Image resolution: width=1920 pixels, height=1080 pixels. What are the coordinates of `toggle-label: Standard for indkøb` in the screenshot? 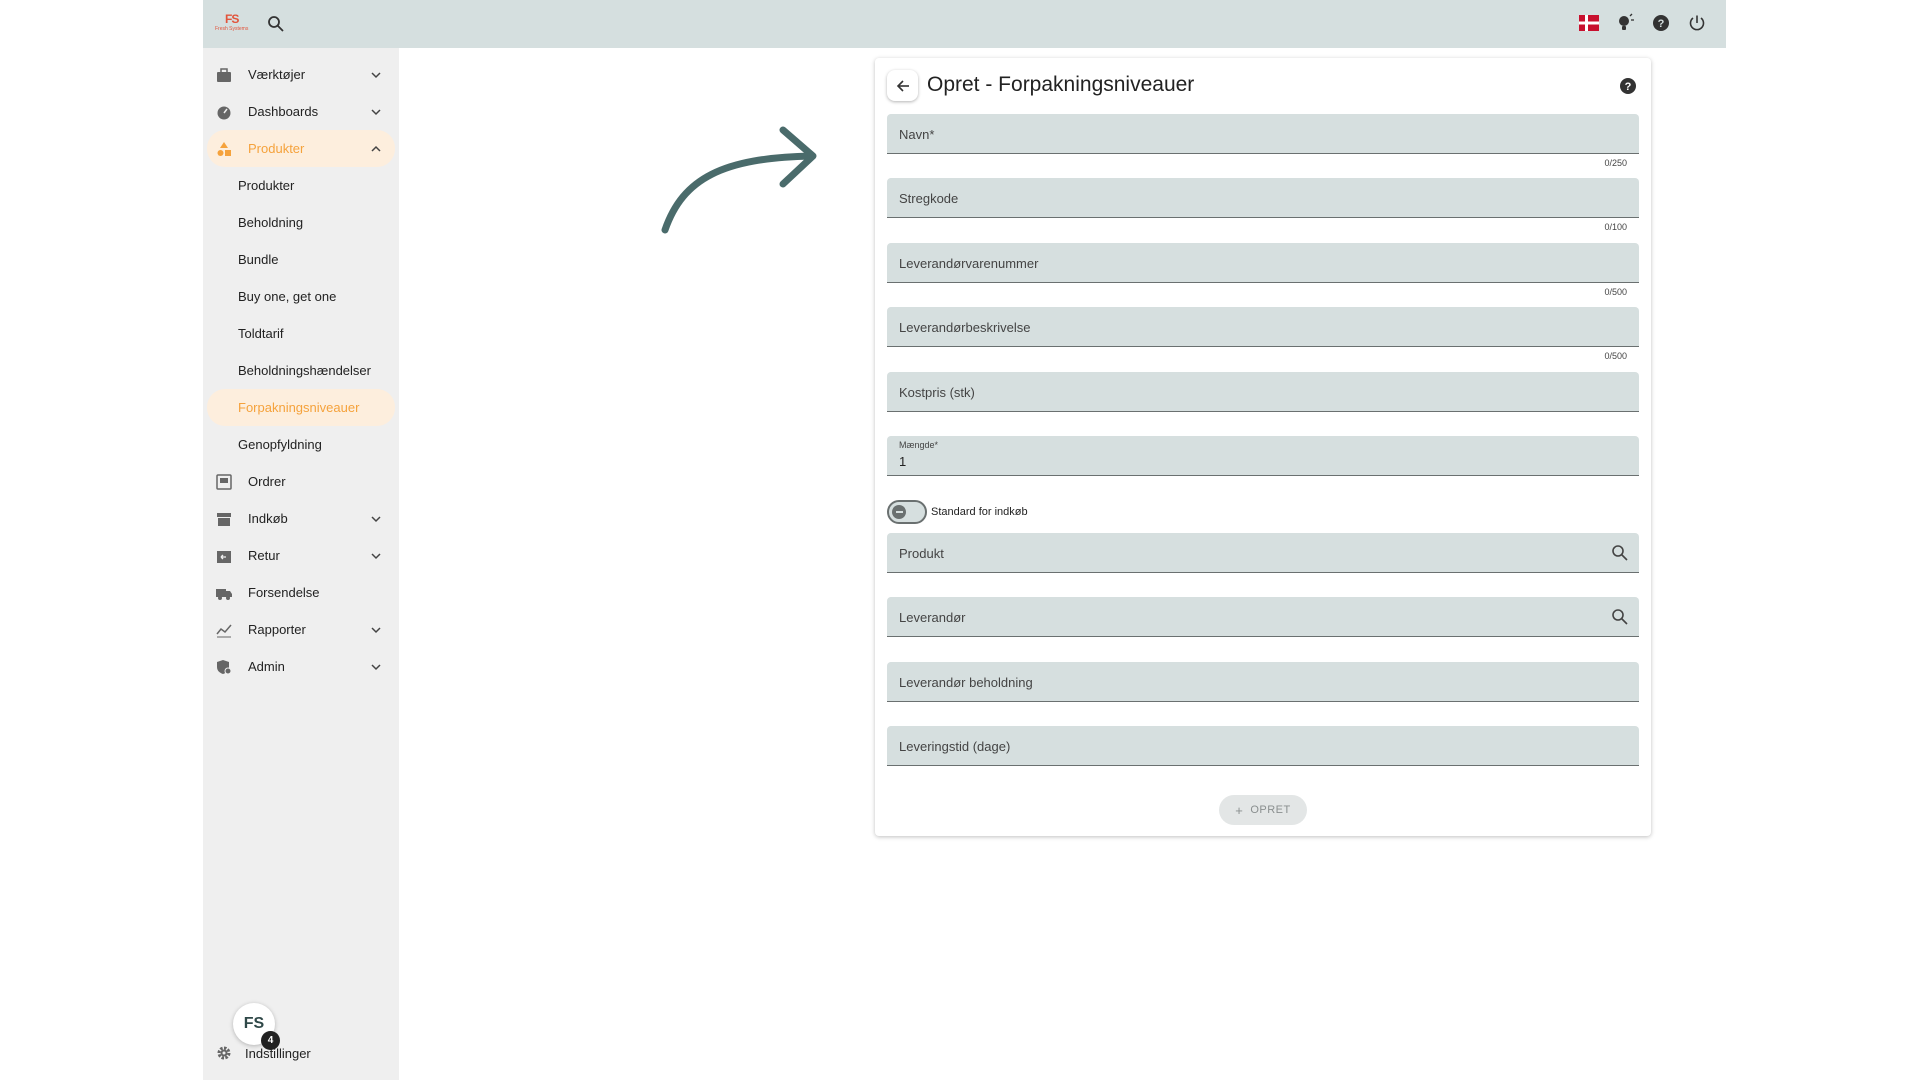 It's located at (979, 512).